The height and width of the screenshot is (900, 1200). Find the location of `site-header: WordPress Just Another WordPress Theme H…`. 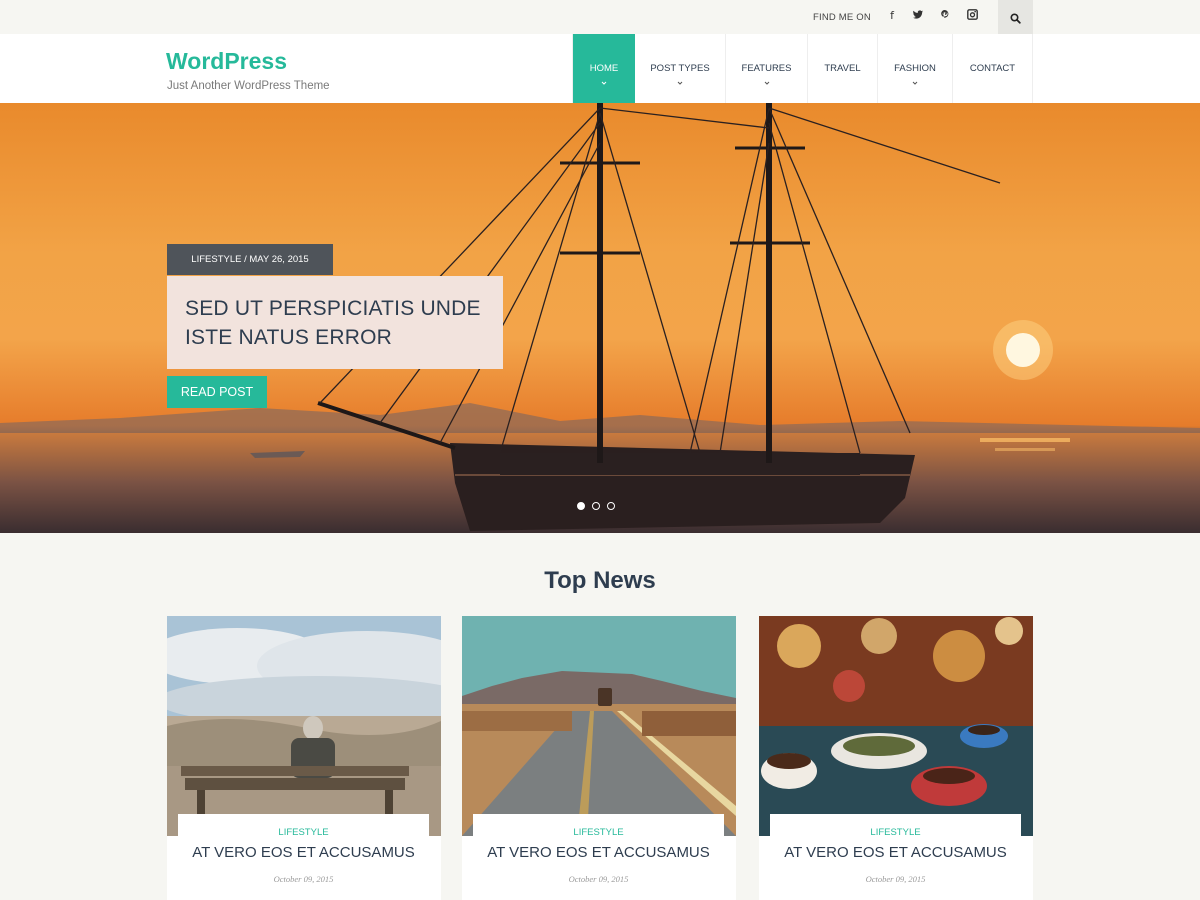

site-header: WordPress Just Another WordPress Theme H… is located at coordinates (600, 68).